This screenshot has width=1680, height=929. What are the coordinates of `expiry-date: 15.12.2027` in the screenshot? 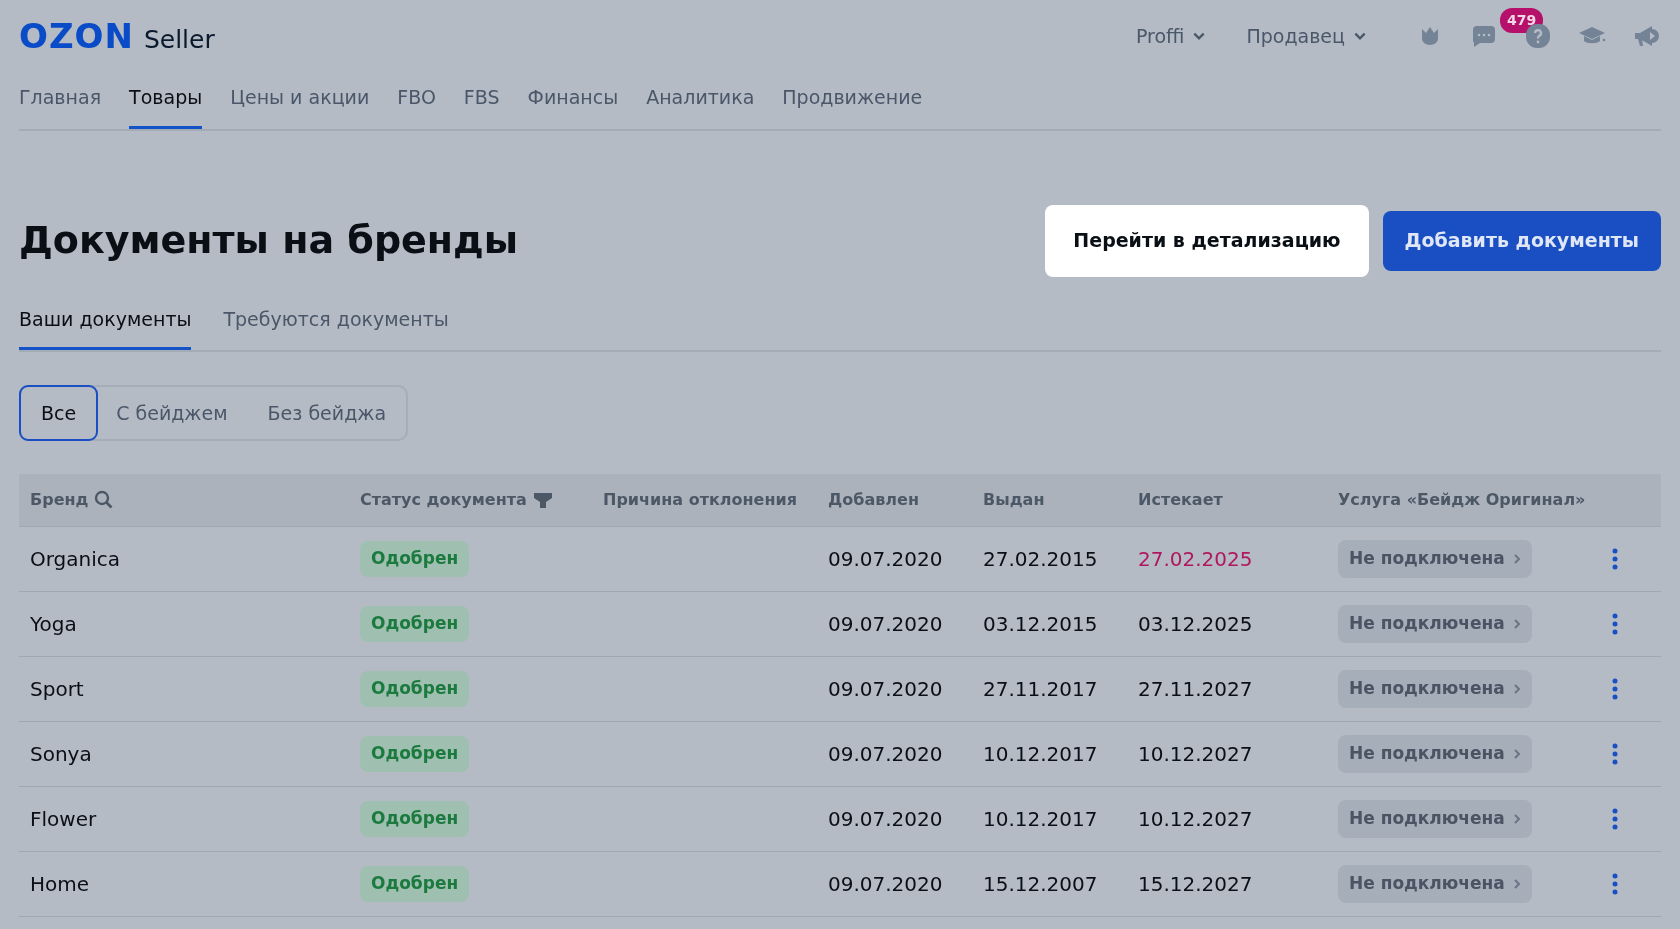 It's located at (1195, 884).